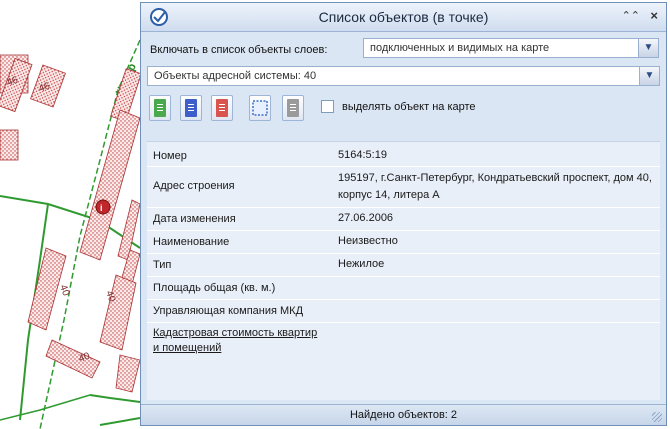 This screenshot has width=670, height=429. I want to click on property-key: Дата изменения, so click(194, 219).